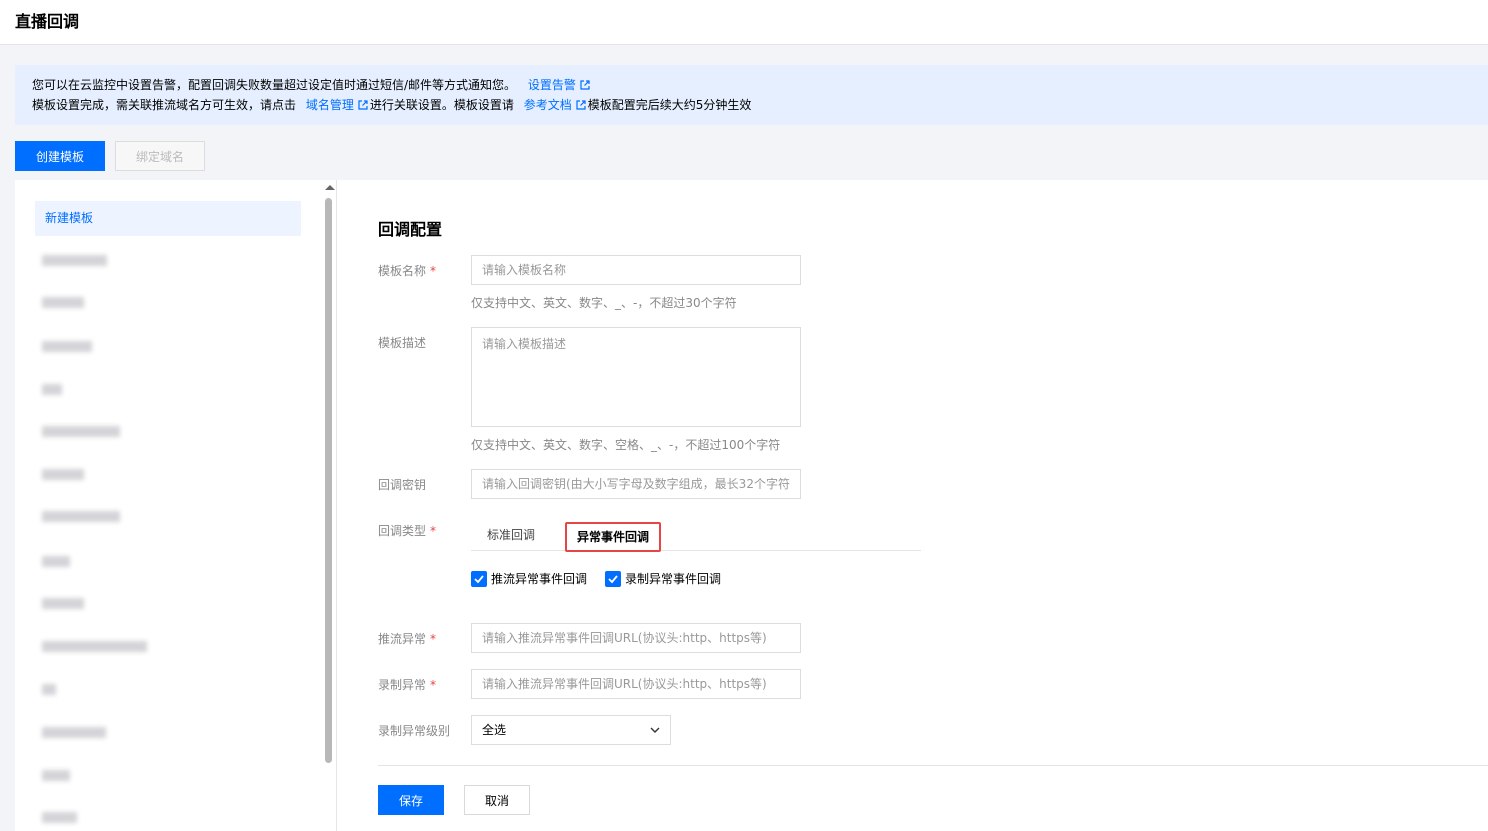 This screenshot has height=831, width=1488. What do you see at coordinates (655, 730) in the screenshot?
I see `chevron-down-icon` at bounding box center [655, 730].